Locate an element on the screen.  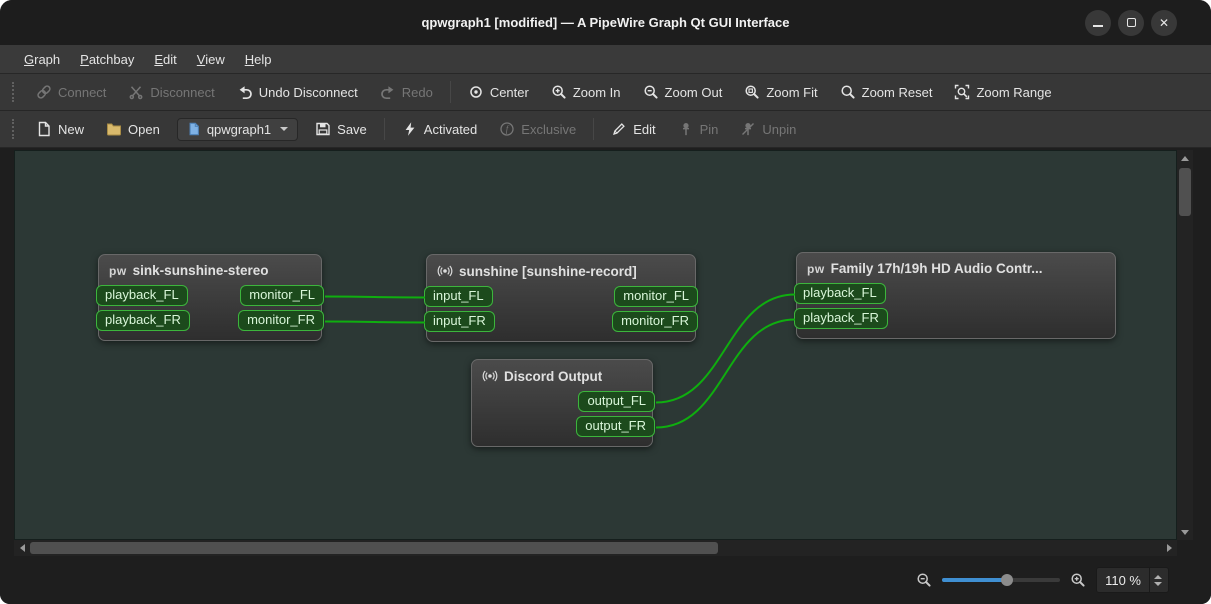
undo-disconnect-label: Undo Disconnect is located at coordinates (308, 92).